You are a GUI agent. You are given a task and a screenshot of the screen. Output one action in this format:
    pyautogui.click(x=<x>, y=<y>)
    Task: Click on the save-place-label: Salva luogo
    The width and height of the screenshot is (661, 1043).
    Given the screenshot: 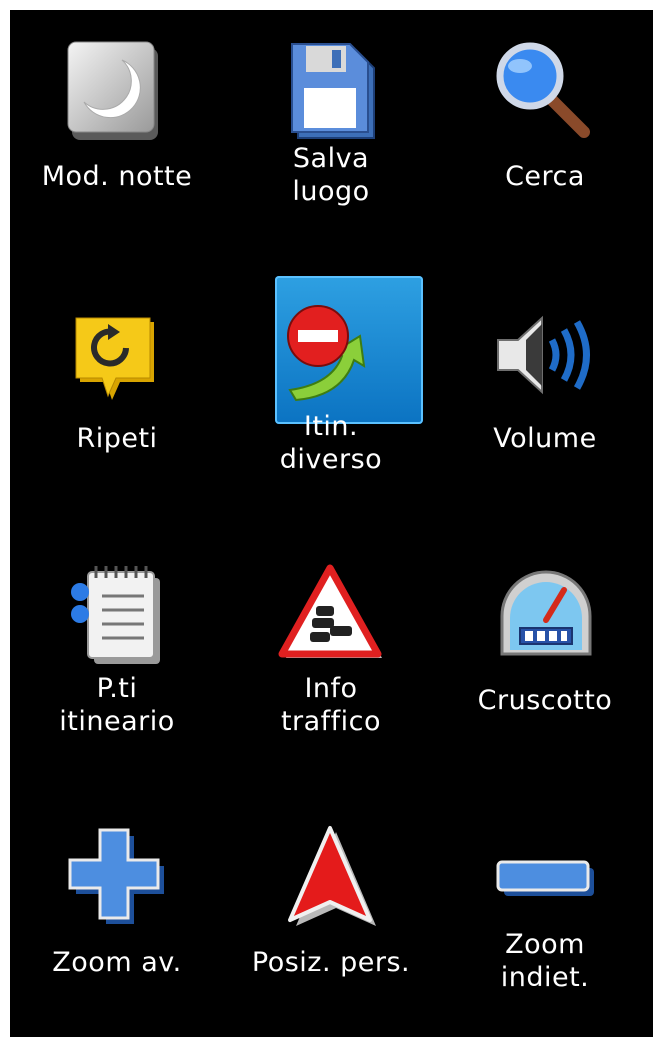 What is the action you would take?
    pyautogui.click(x=331, y=175)
    